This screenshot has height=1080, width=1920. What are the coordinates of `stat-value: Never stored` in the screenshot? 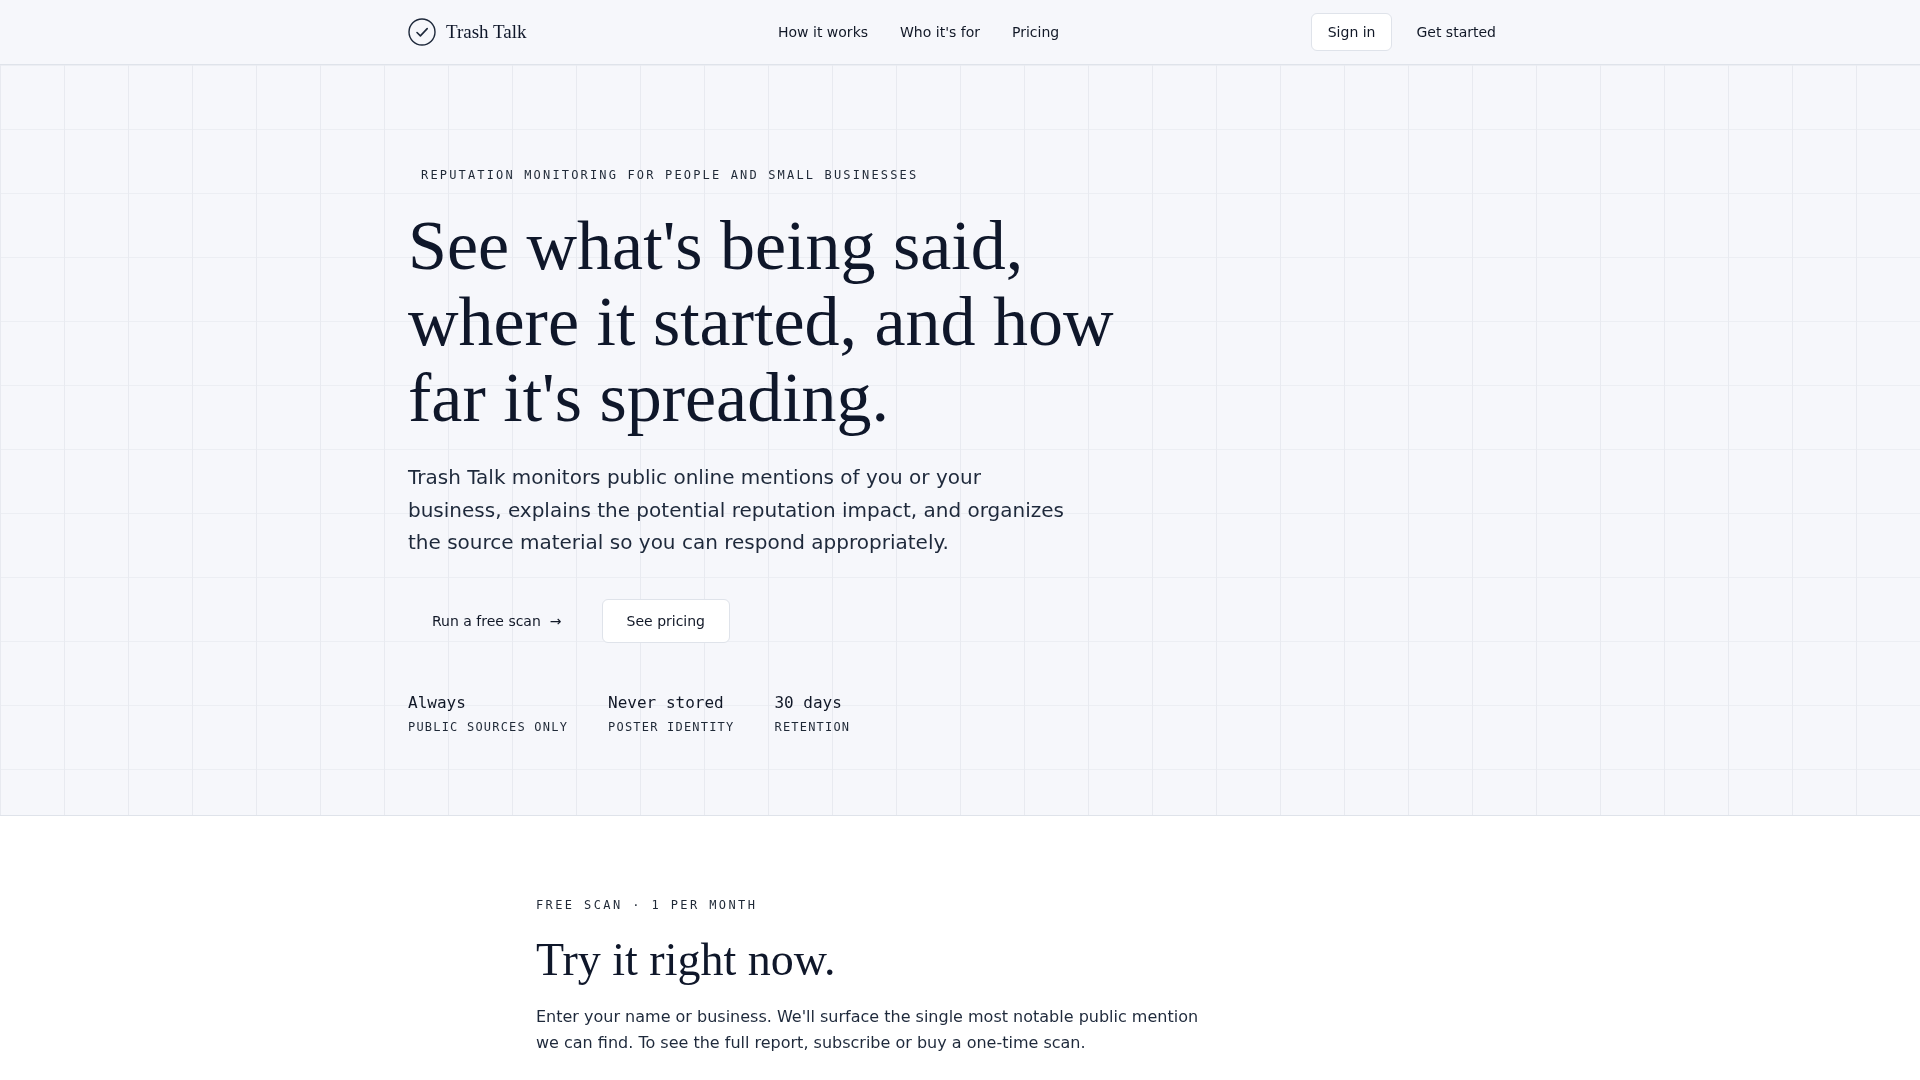 It's located at (666, 702).